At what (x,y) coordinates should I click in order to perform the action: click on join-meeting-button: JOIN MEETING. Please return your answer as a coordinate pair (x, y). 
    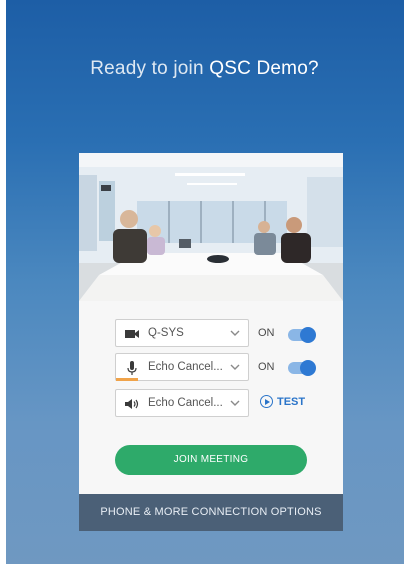
    Looking at the image, I should click on (211, 460).